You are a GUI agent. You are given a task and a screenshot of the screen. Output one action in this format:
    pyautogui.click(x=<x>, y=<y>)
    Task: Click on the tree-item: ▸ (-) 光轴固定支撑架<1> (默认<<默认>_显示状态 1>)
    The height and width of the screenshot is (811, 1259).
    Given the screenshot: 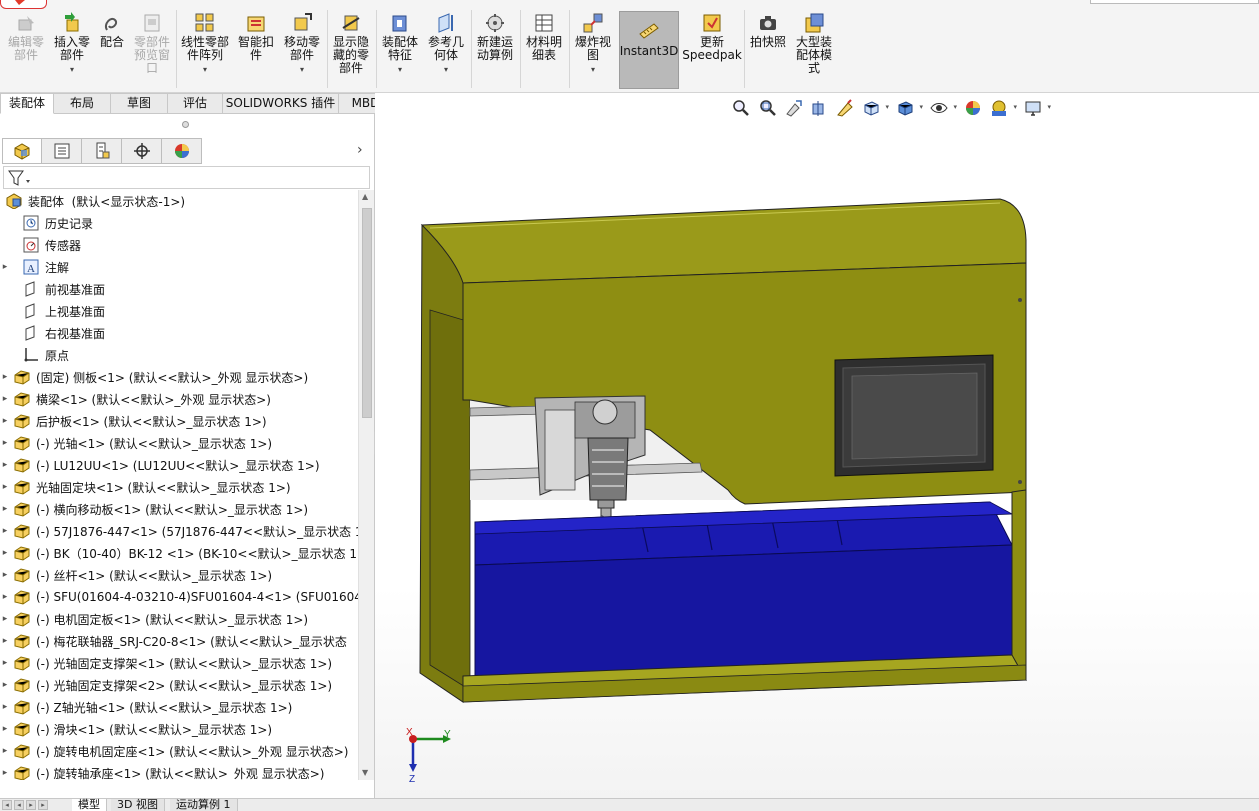 What is the action you would take?
    pyautogui.click(x=179, y=663)
    